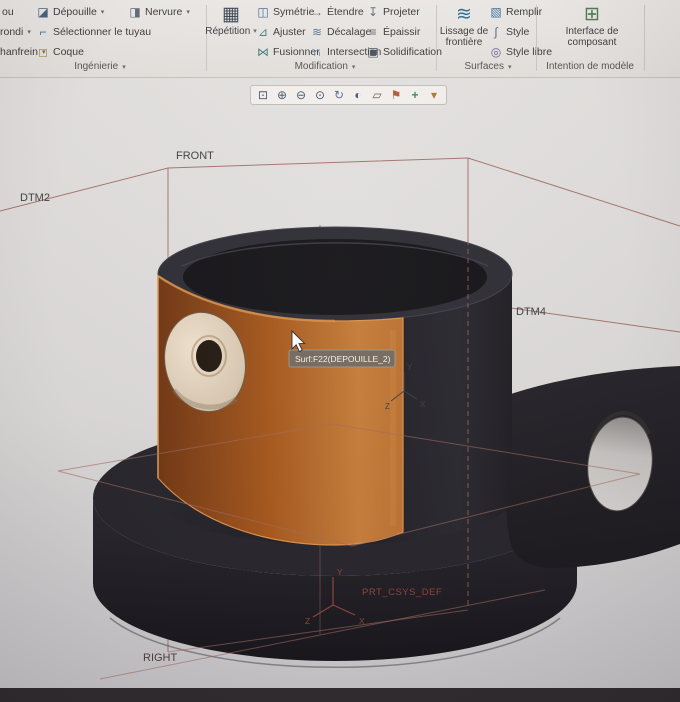  I want to click on button-coque-label: Coque, so click(68, 51).